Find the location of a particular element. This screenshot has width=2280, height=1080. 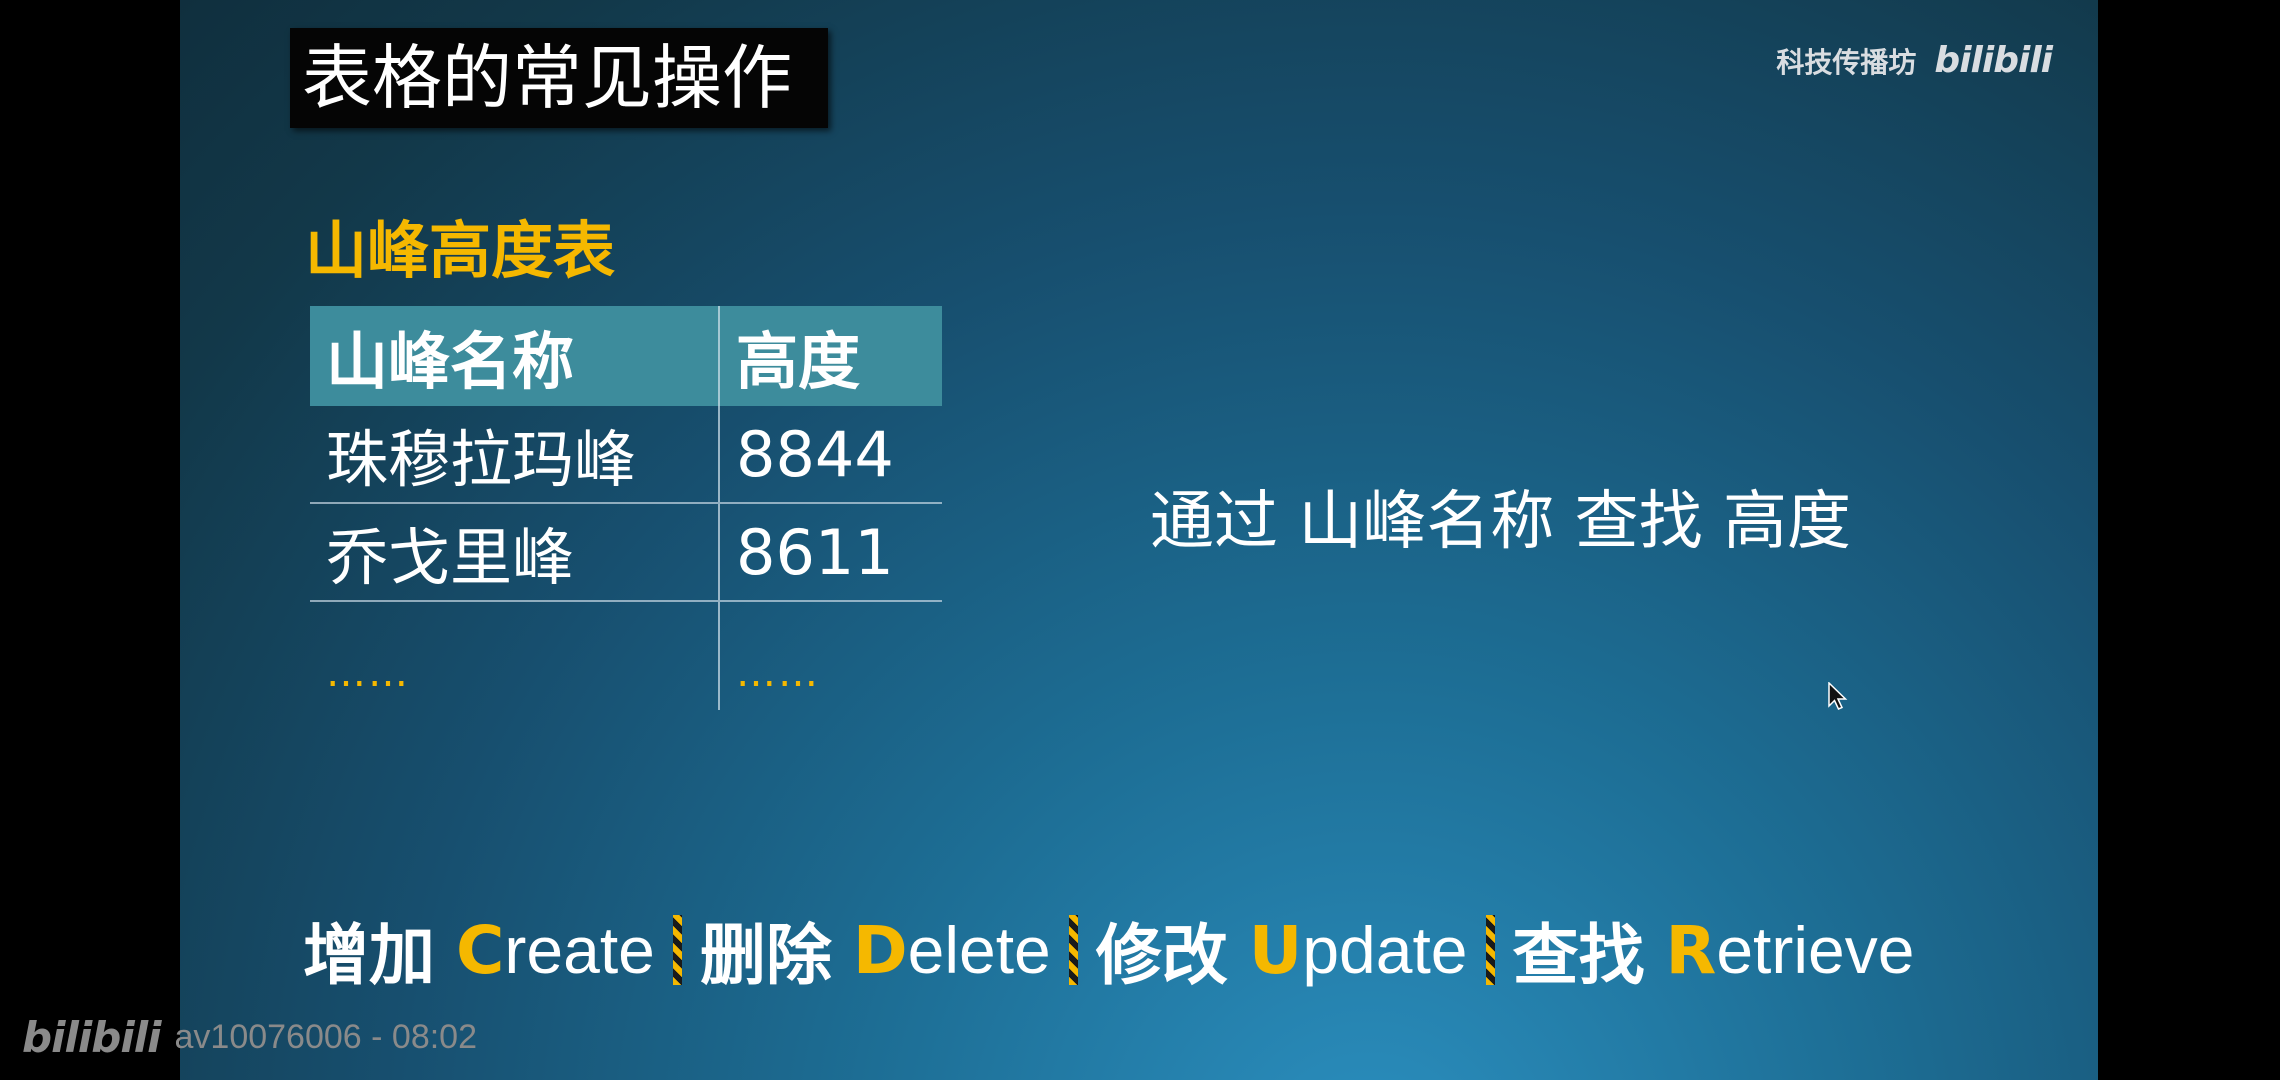

slide-title: 表格的常见操作 is located at coordinates (559, 78).